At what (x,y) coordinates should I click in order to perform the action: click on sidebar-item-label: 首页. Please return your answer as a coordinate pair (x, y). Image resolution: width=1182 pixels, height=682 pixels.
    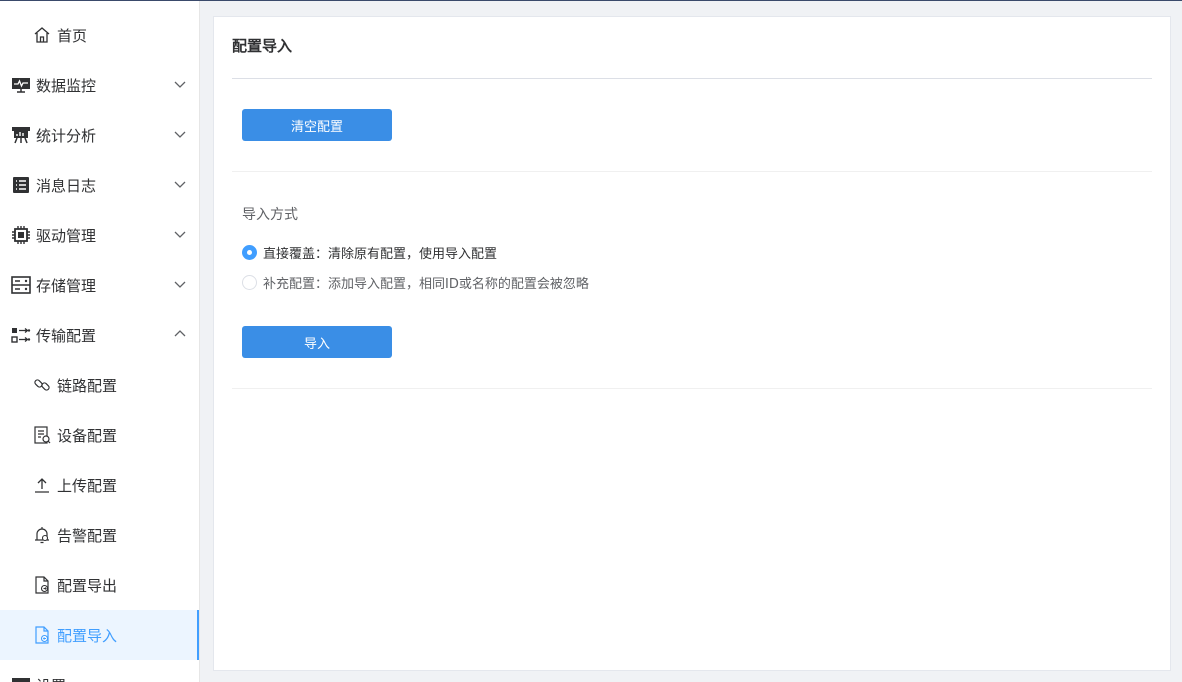
    Looking at the image, I should click on (72, 35).